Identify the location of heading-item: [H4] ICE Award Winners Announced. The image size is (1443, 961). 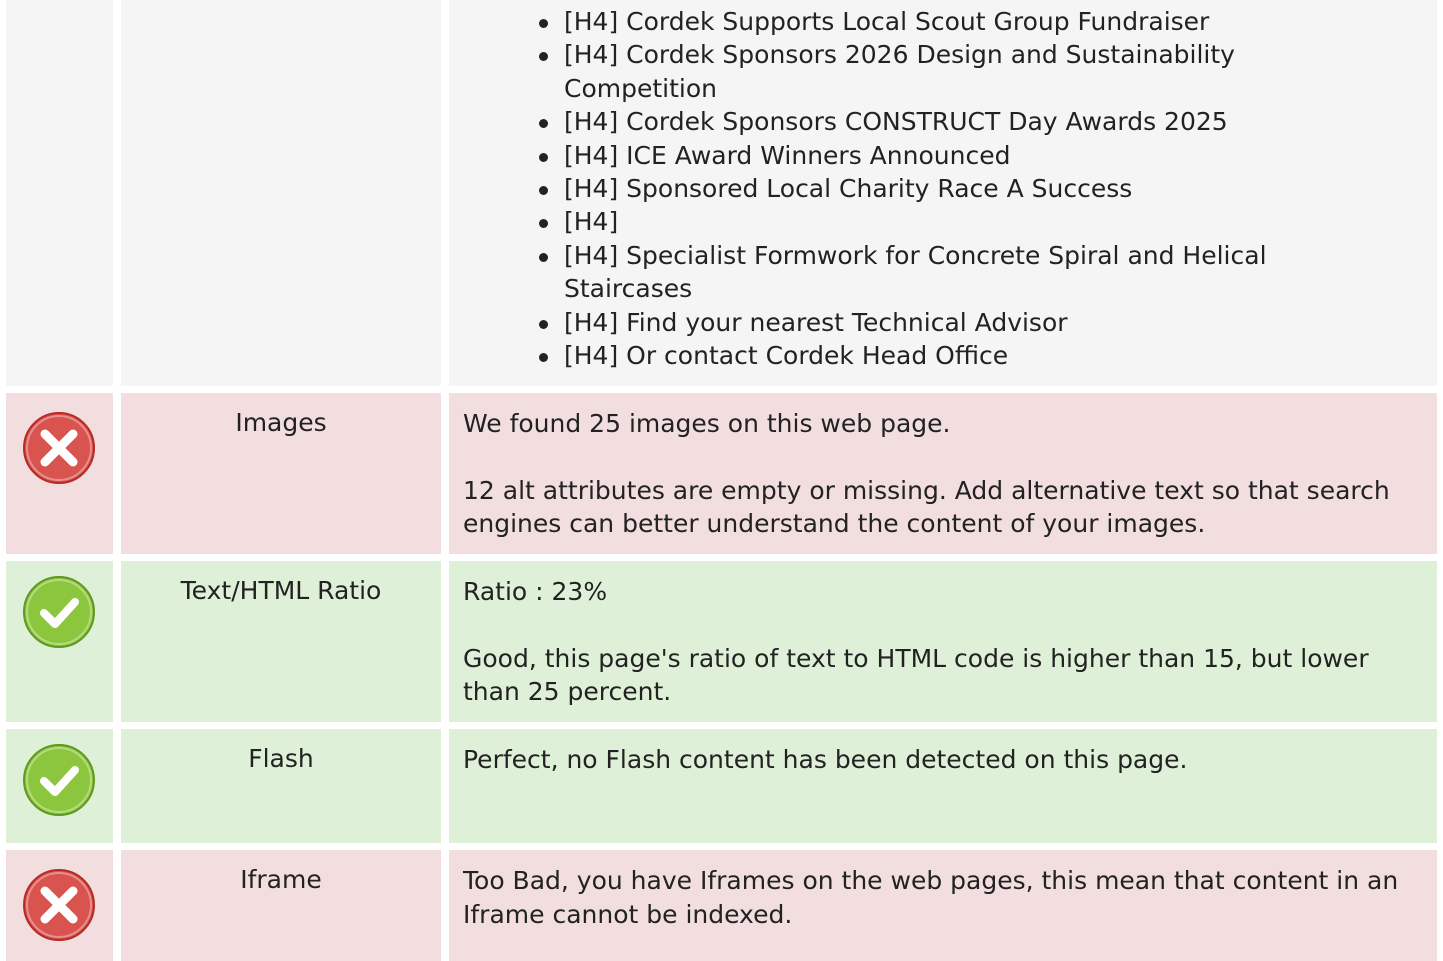
(937, 155).